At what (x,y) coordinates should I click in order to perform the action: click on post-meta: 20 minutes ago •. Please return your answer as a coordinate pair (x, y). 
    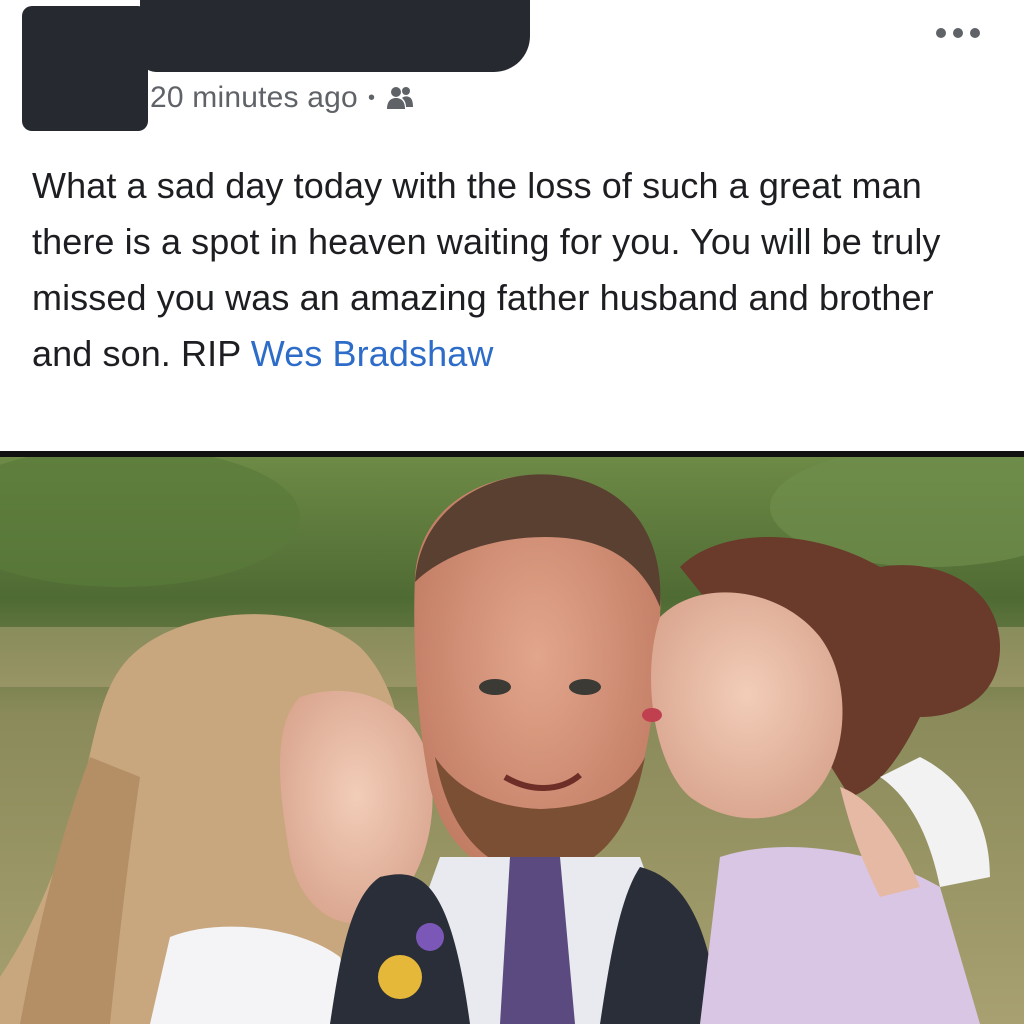
    Looking at the image, I should click on (282, 98).